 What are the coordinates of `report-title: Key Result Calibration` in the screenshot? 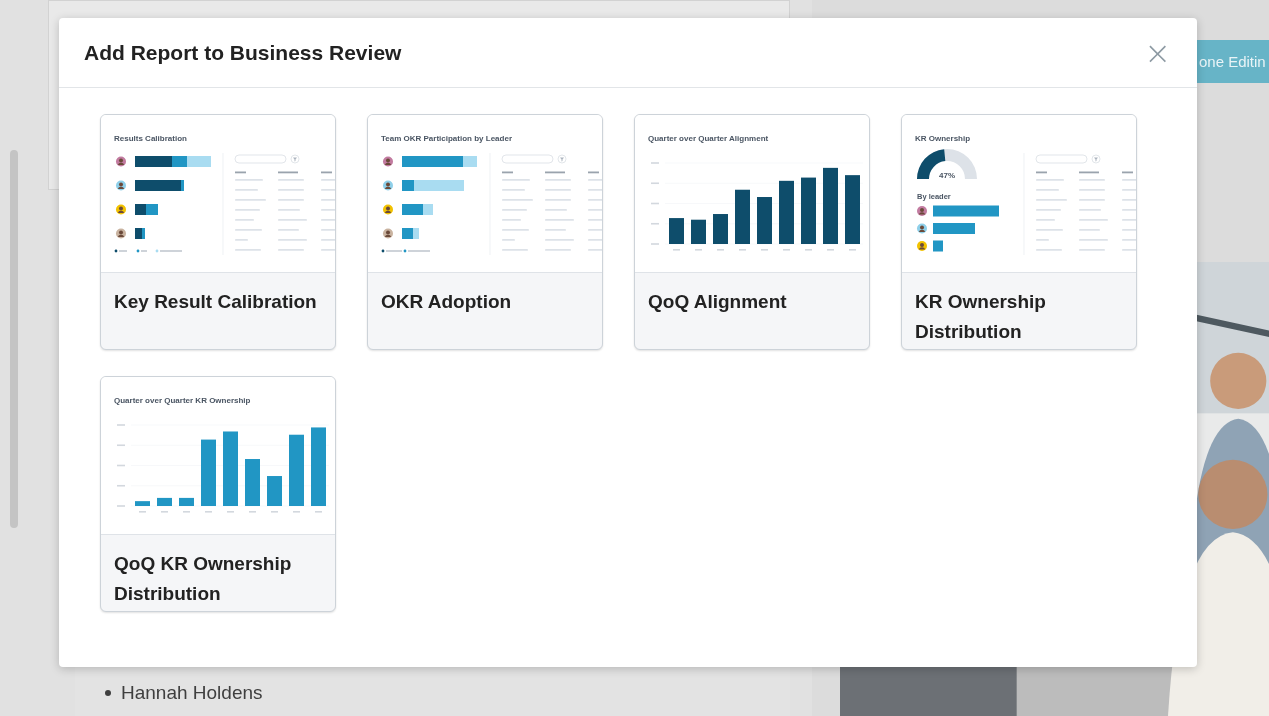 It's located at (215, 302).